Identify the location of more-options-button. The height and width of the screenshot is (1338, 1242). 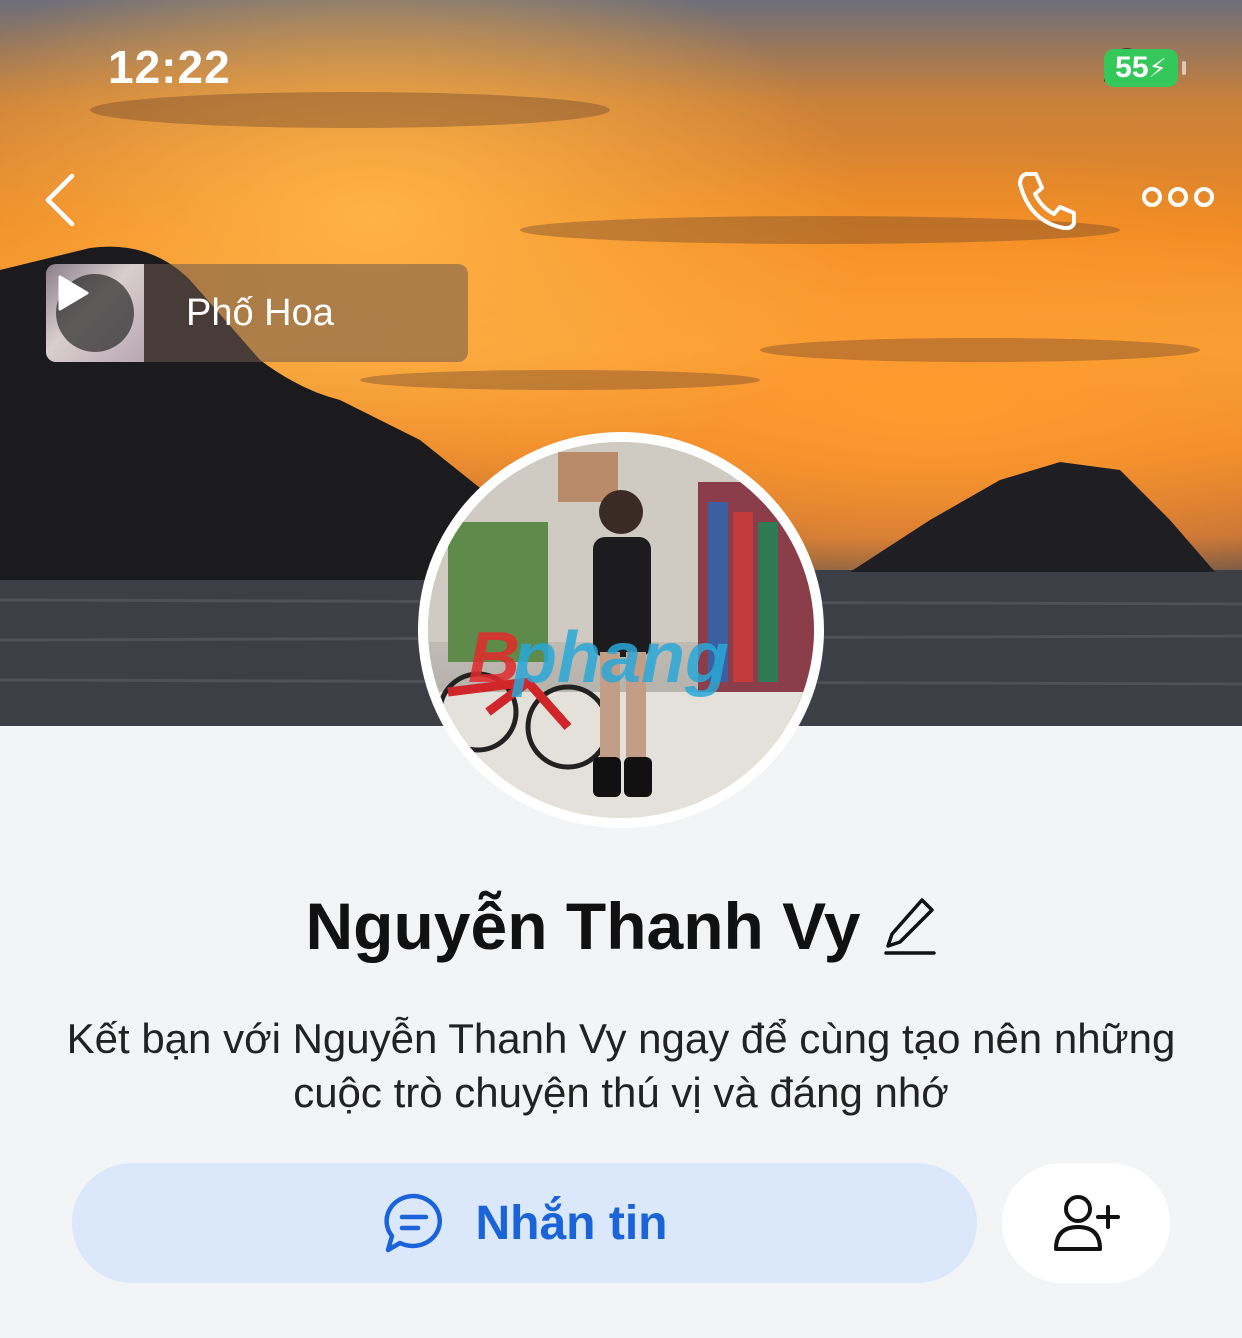
(1178, 197).